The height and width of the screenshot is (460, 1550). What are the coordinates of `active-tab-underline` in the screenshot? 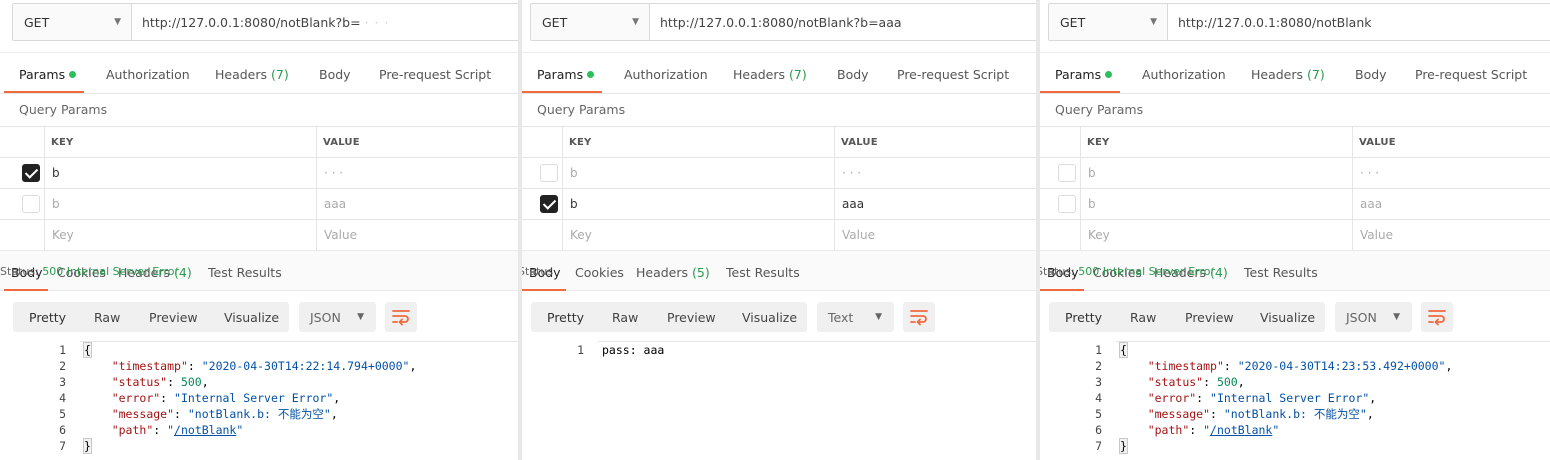 It's located at (544, 290).